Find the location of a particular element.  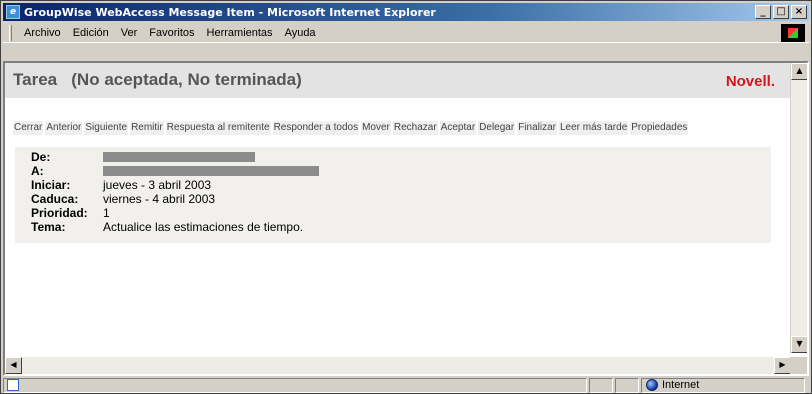

menu-edicion: Edición is located at coordinates (91, 33).